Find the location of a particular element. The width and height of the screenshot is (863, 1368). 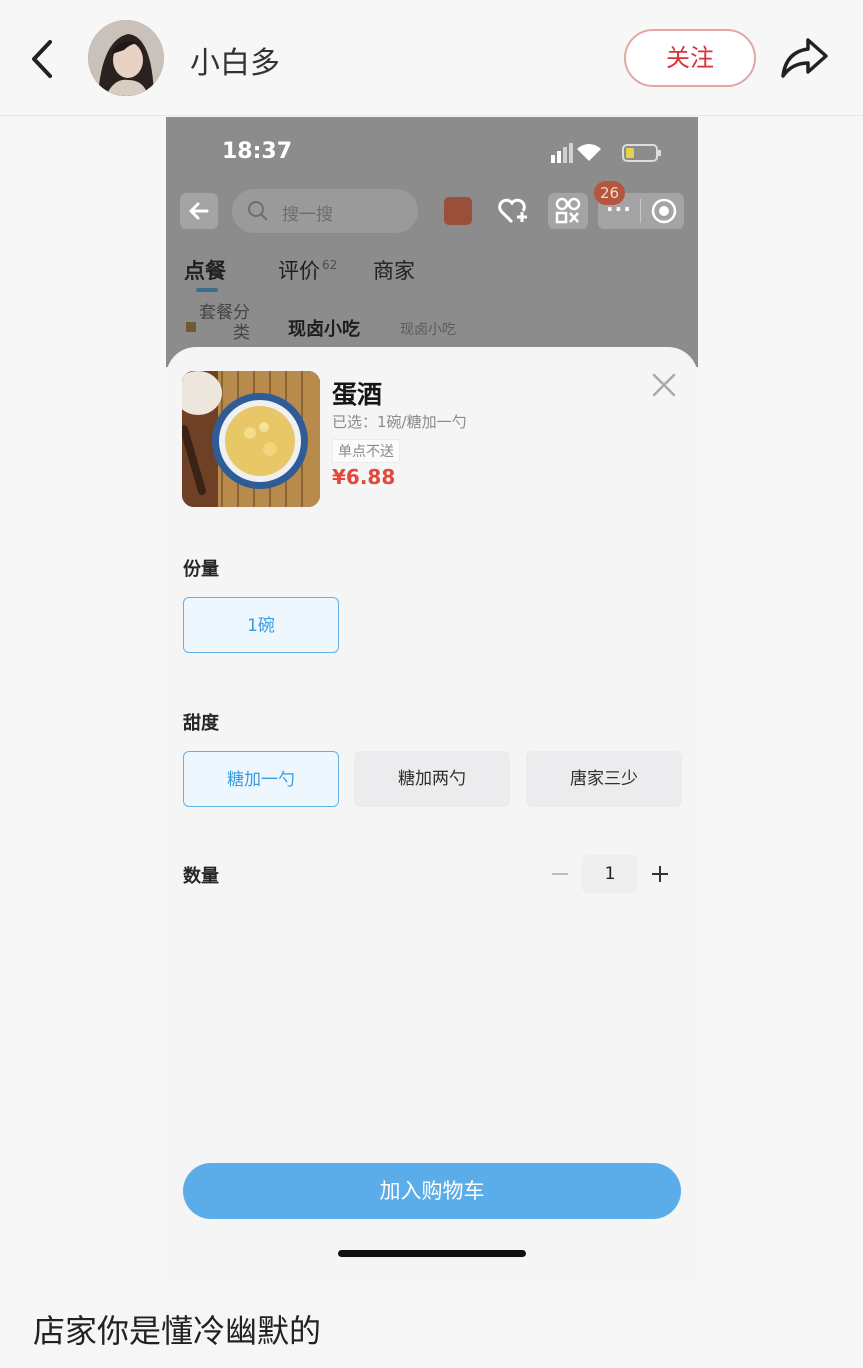

category-subtitle: 现卤小吃 is located at coordinates (428, 330).